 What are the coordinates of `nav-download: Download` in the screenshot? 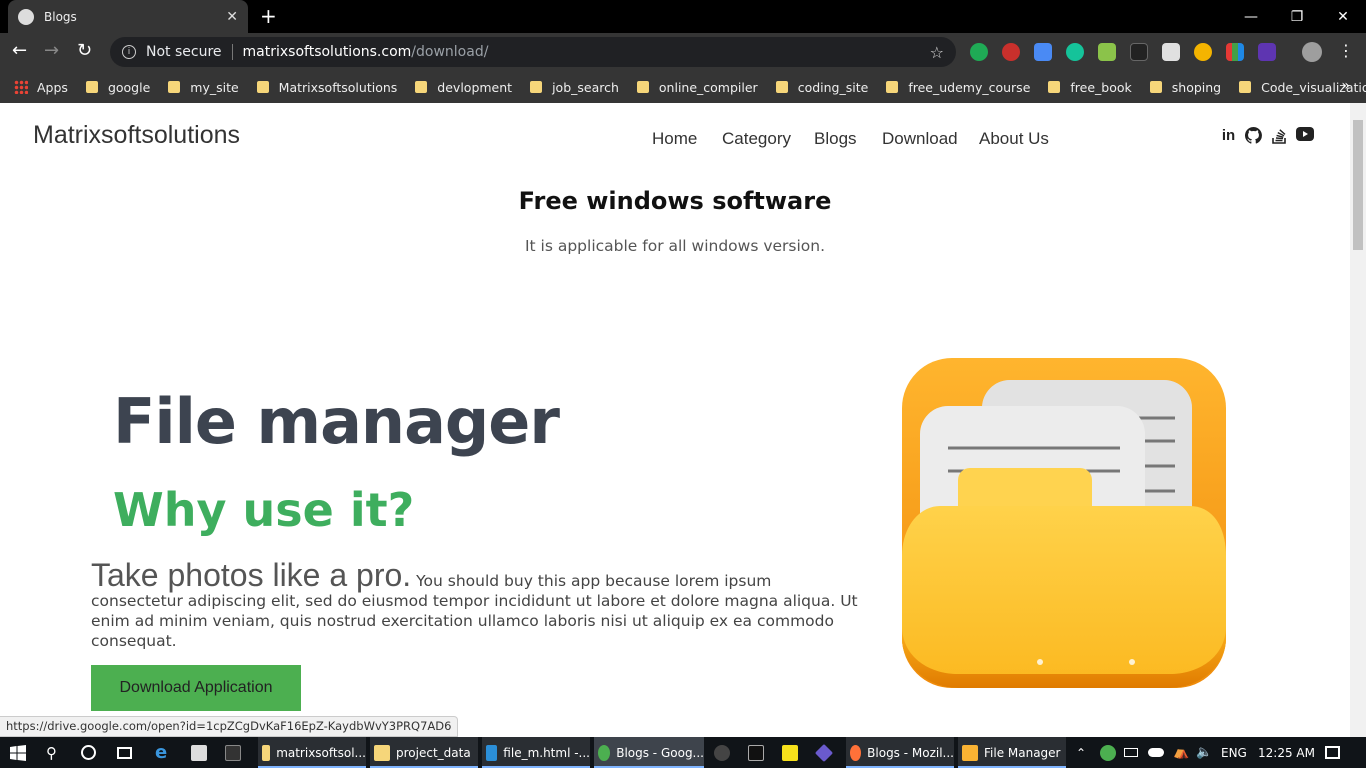 It's located at (920, 139).